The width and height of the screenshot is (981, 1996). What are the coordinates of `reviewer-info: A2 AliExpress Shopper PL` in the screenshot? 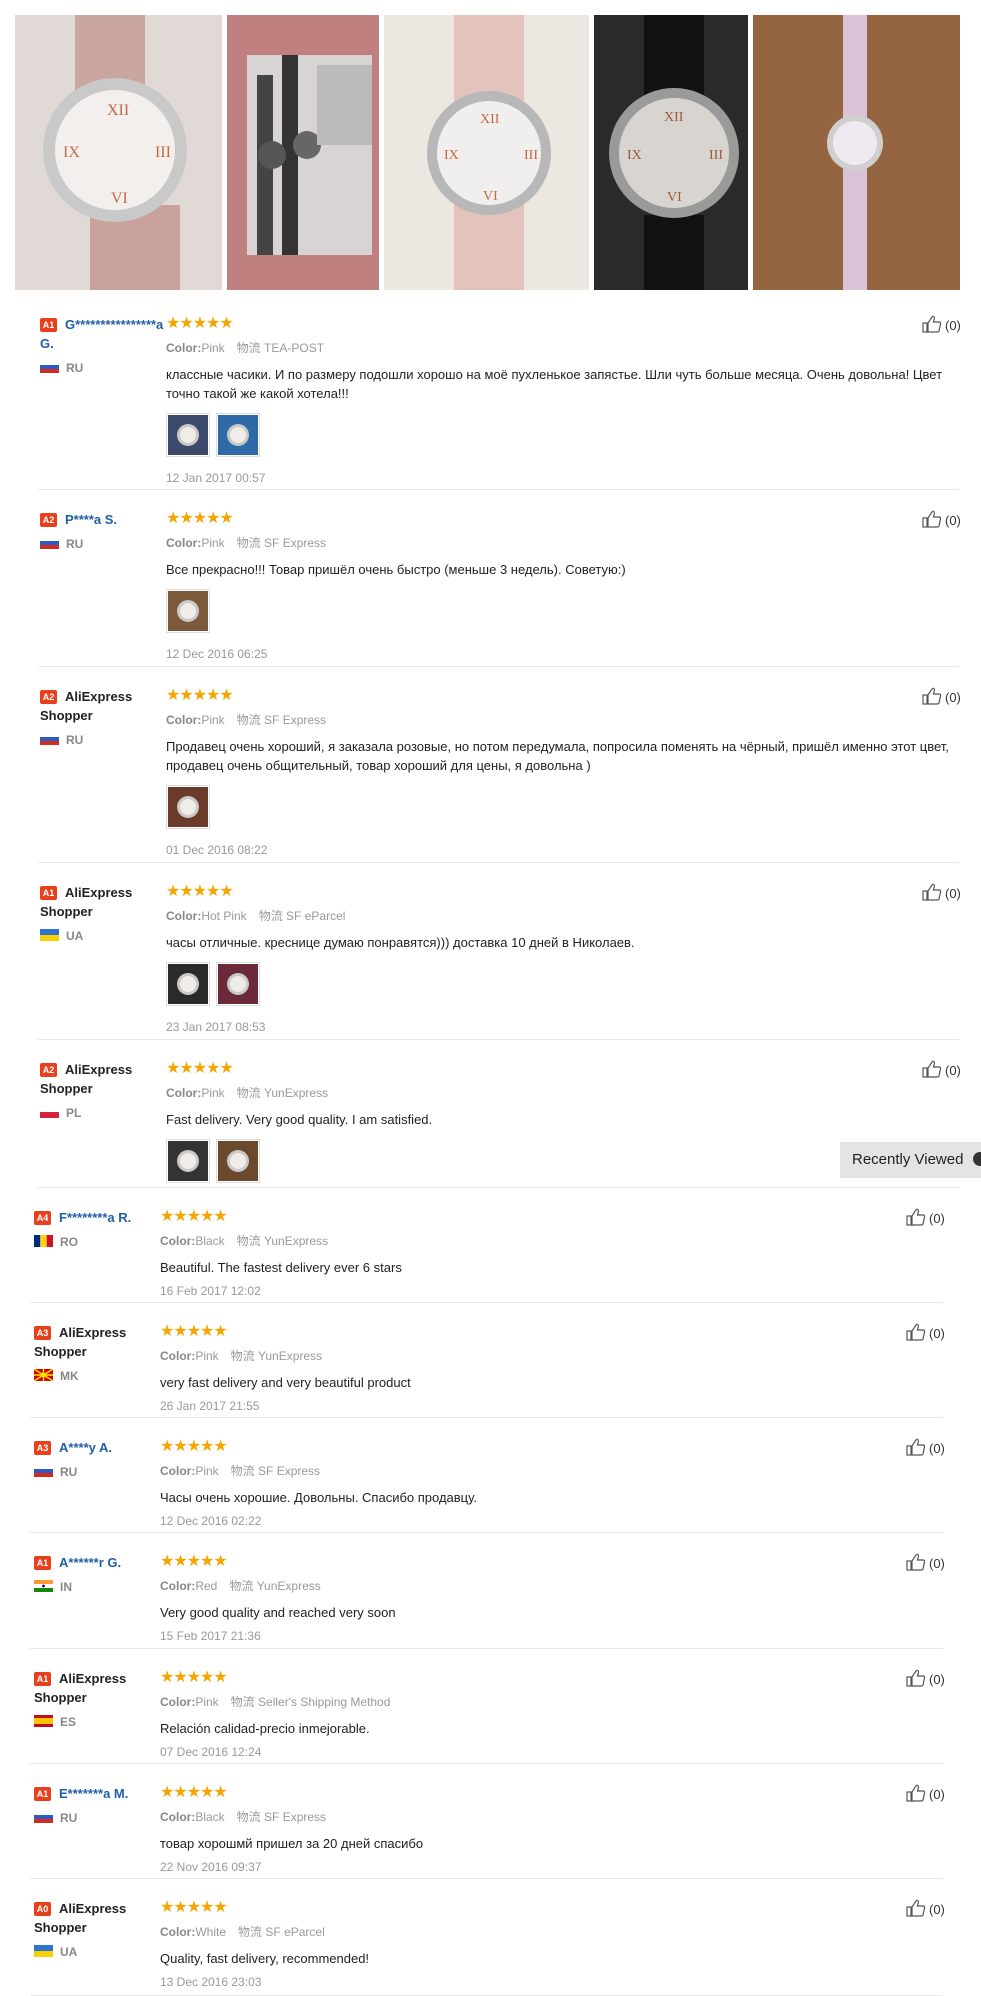 It's located at (107, 1091).